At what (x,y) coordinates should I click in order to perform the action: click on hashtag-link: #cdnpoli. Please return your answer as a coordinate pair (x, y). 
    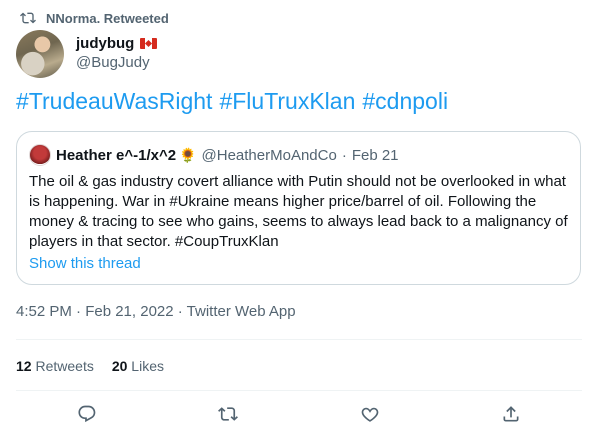
    Looking at the image, I should click on (405, 101).